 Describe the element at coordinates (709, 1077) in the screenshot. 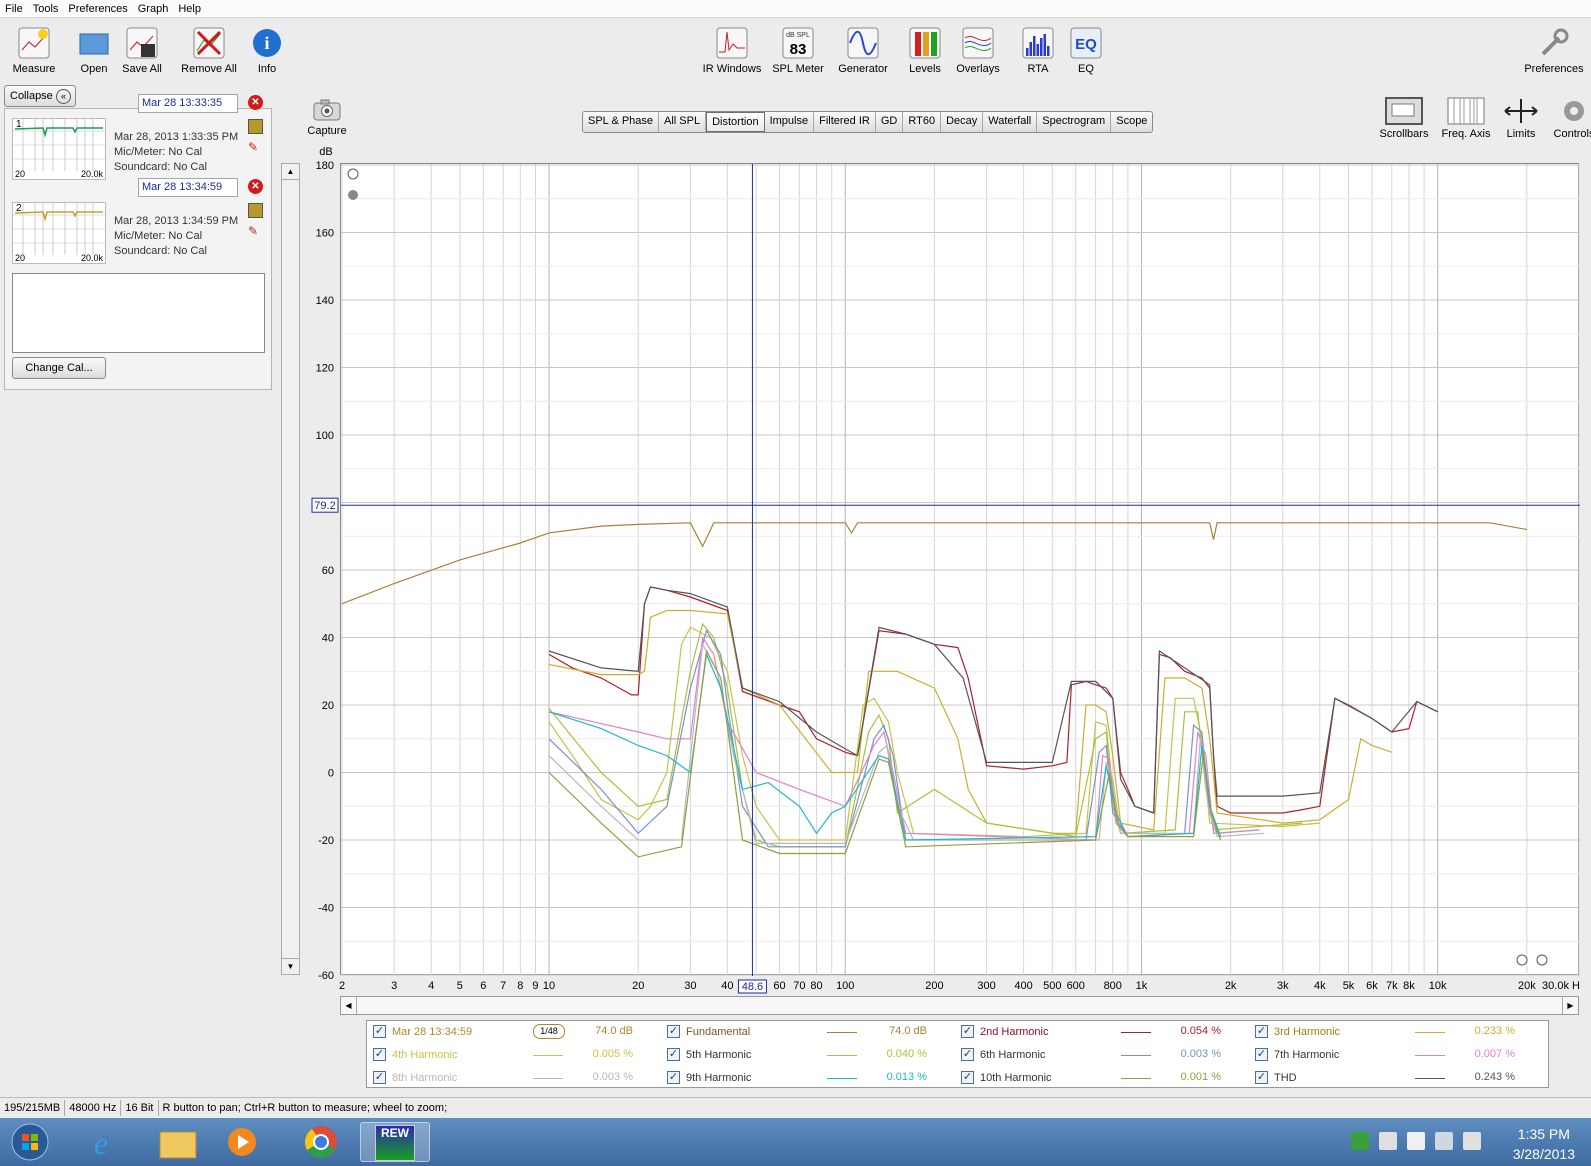

I see `legend-item: ✓ 9th Harmonic` at that location.